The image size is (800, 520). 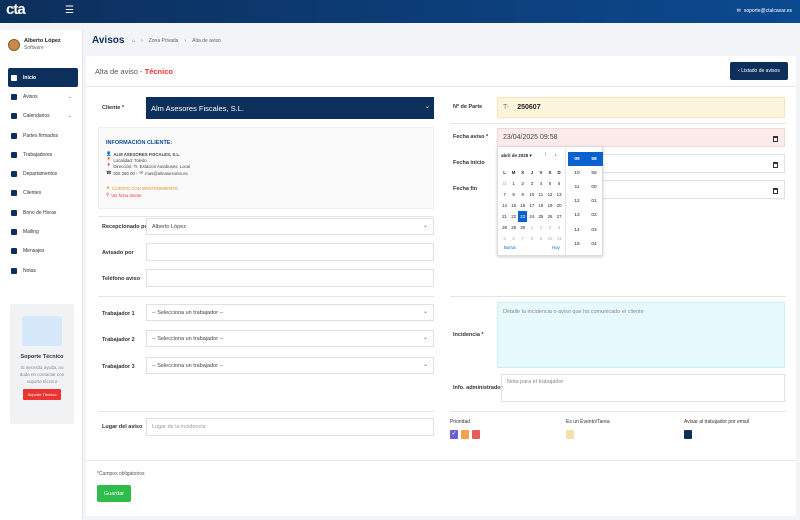 What do you see at coordinates (43, 116) in the screenshot?
I see `sidebar-item-calendarios: Calendarios ⌄` at bounding box center [43, 116].